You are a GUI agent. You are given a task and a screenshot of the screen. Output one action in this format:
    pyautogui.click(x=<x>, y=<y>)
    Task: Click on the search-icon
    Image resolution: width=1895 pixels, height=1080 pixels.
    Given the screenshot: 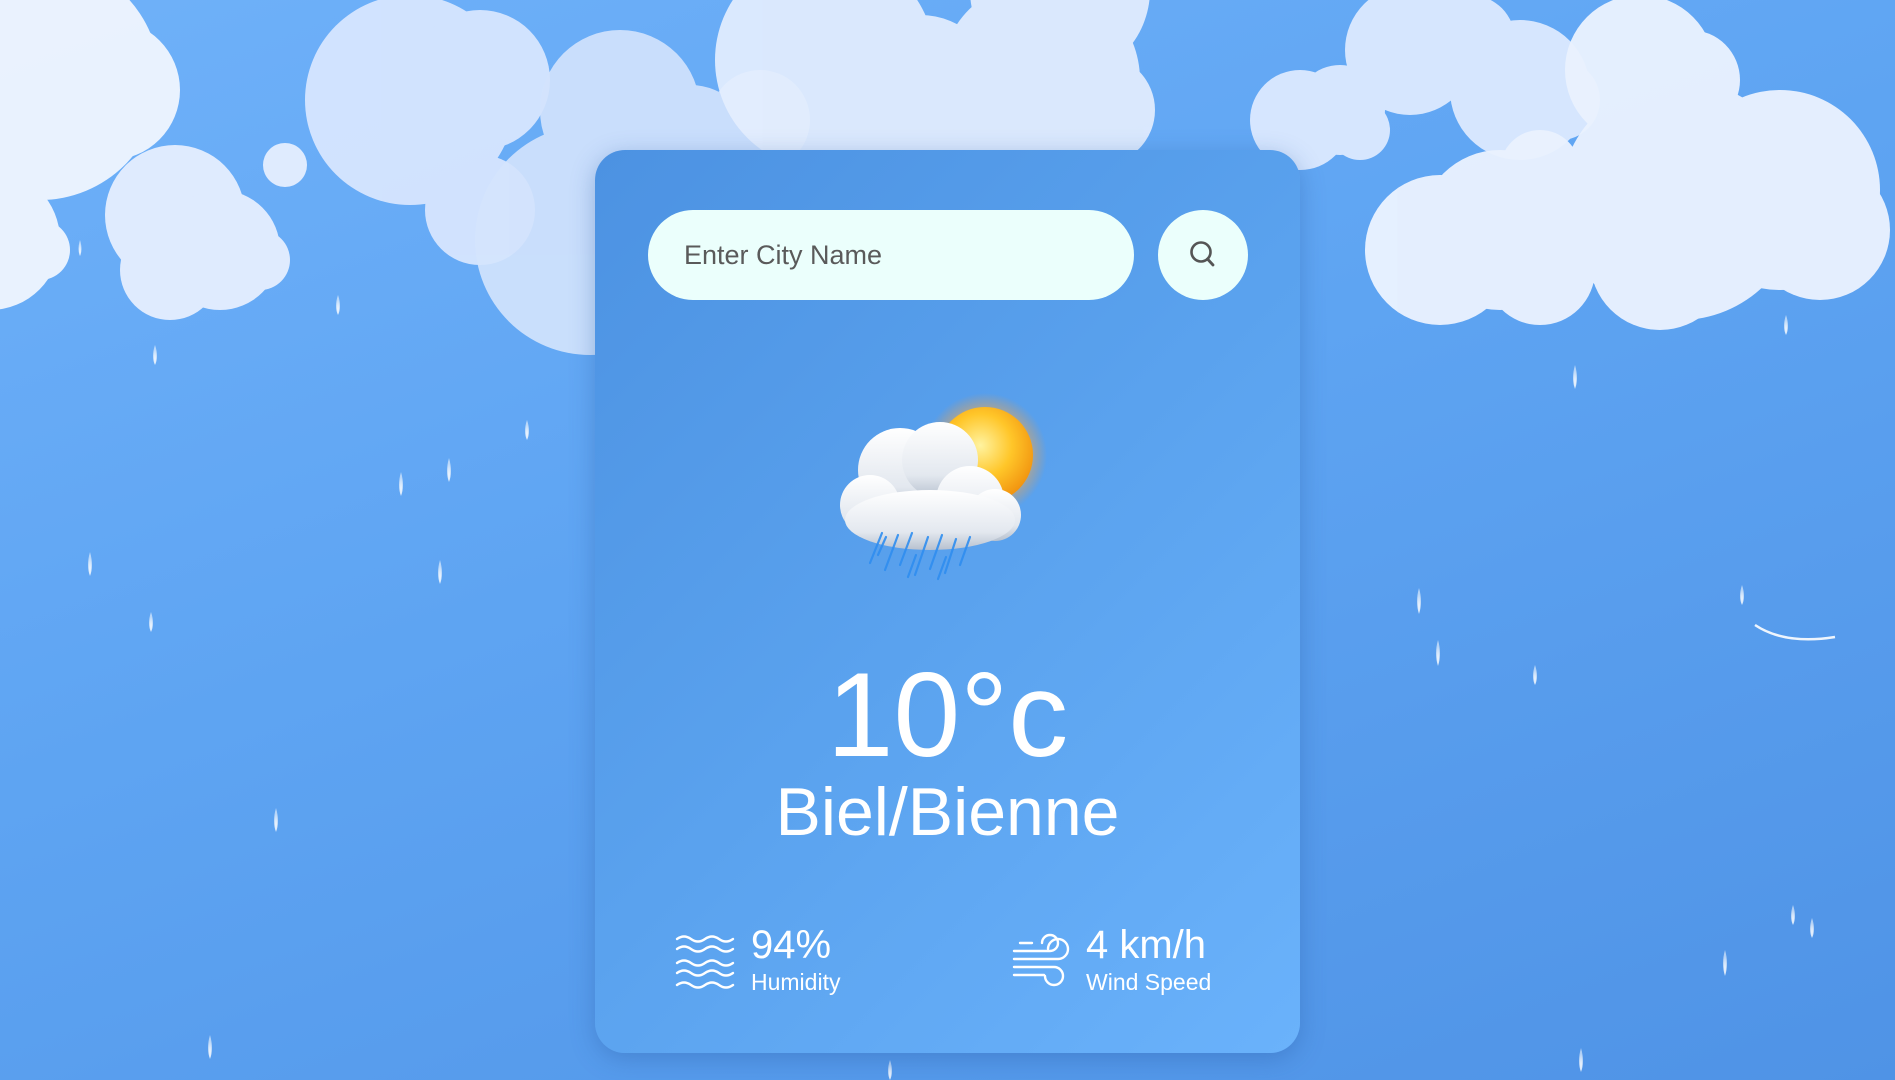 What is the action you would take?
    pyautogui.click(x=1202, y=254)
    